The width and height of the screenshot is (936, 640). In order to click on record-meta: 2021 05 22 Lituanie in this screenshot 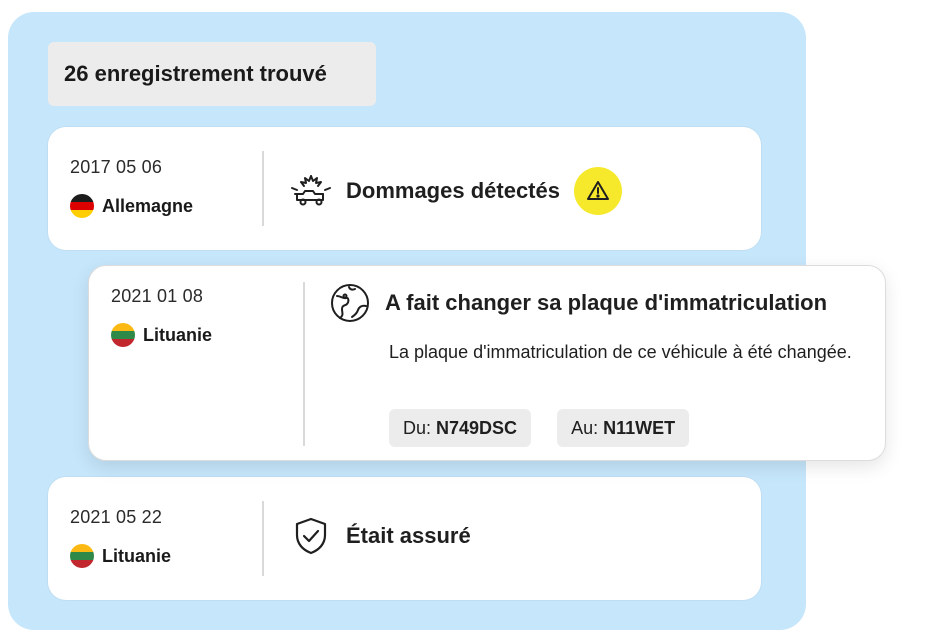, I will do `click(120, 537)`.